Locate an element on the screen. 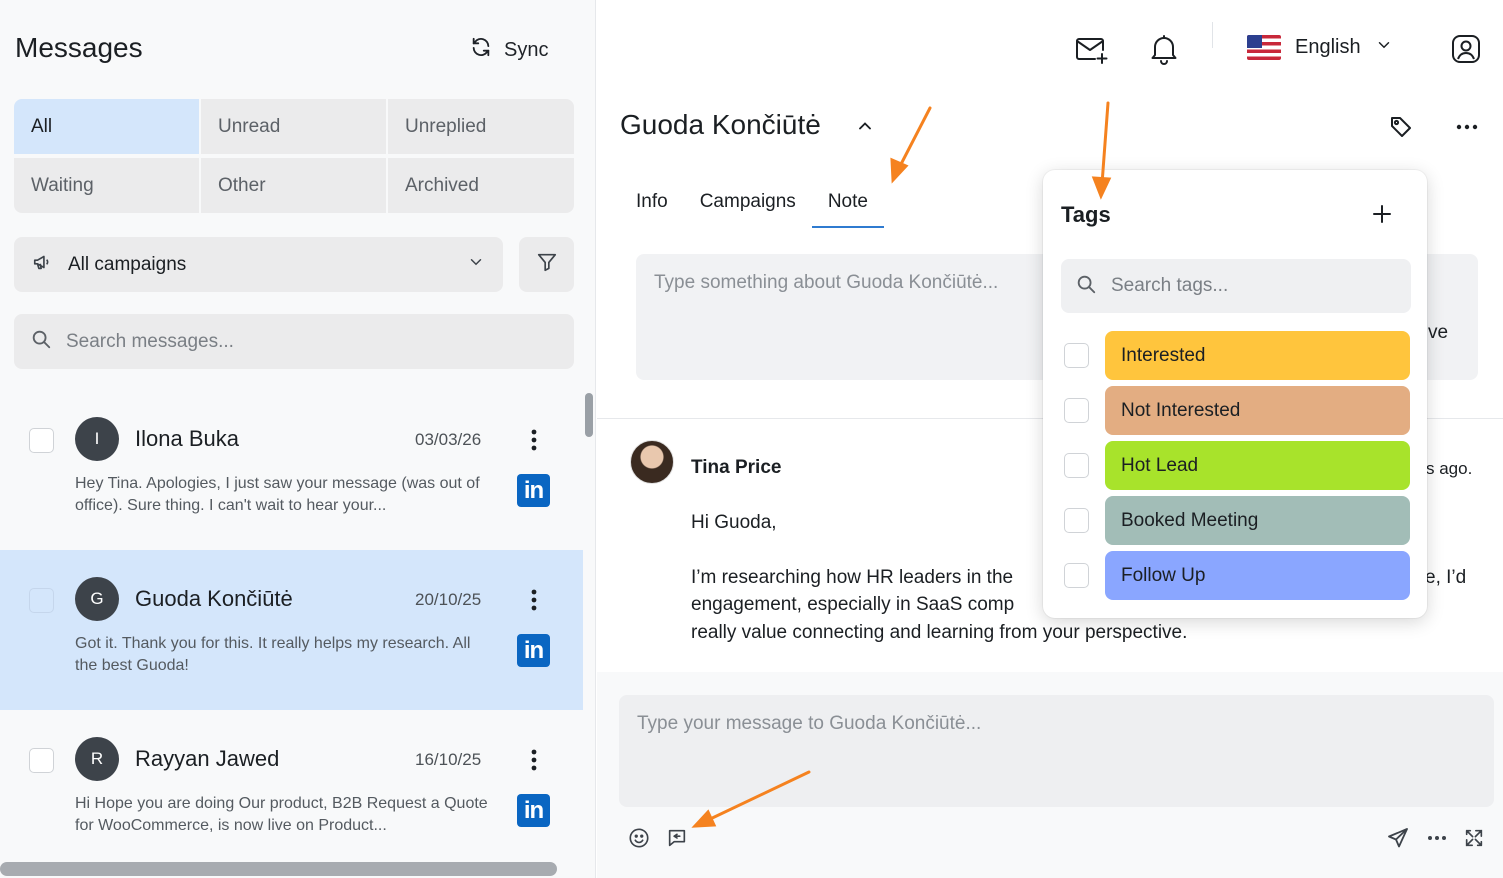 The height and width of the screenshot is (878, 1503). tag-follow-up: Follow Up is located at coordinates (1257, 575).